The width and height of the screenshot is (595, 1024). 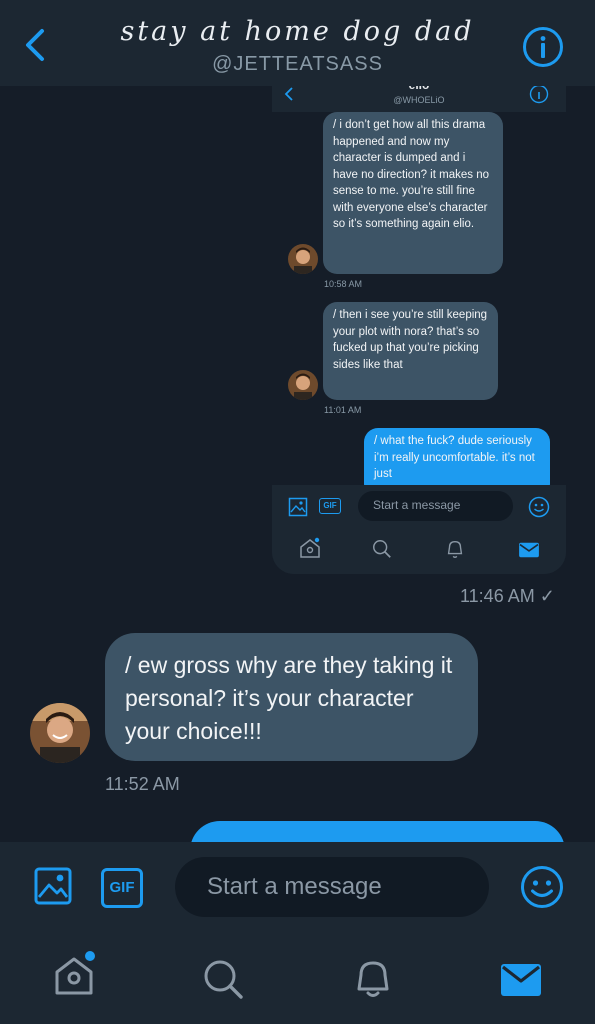 I want to click on message-timestamp: 10:58 AM, so click(x=343, y=284).